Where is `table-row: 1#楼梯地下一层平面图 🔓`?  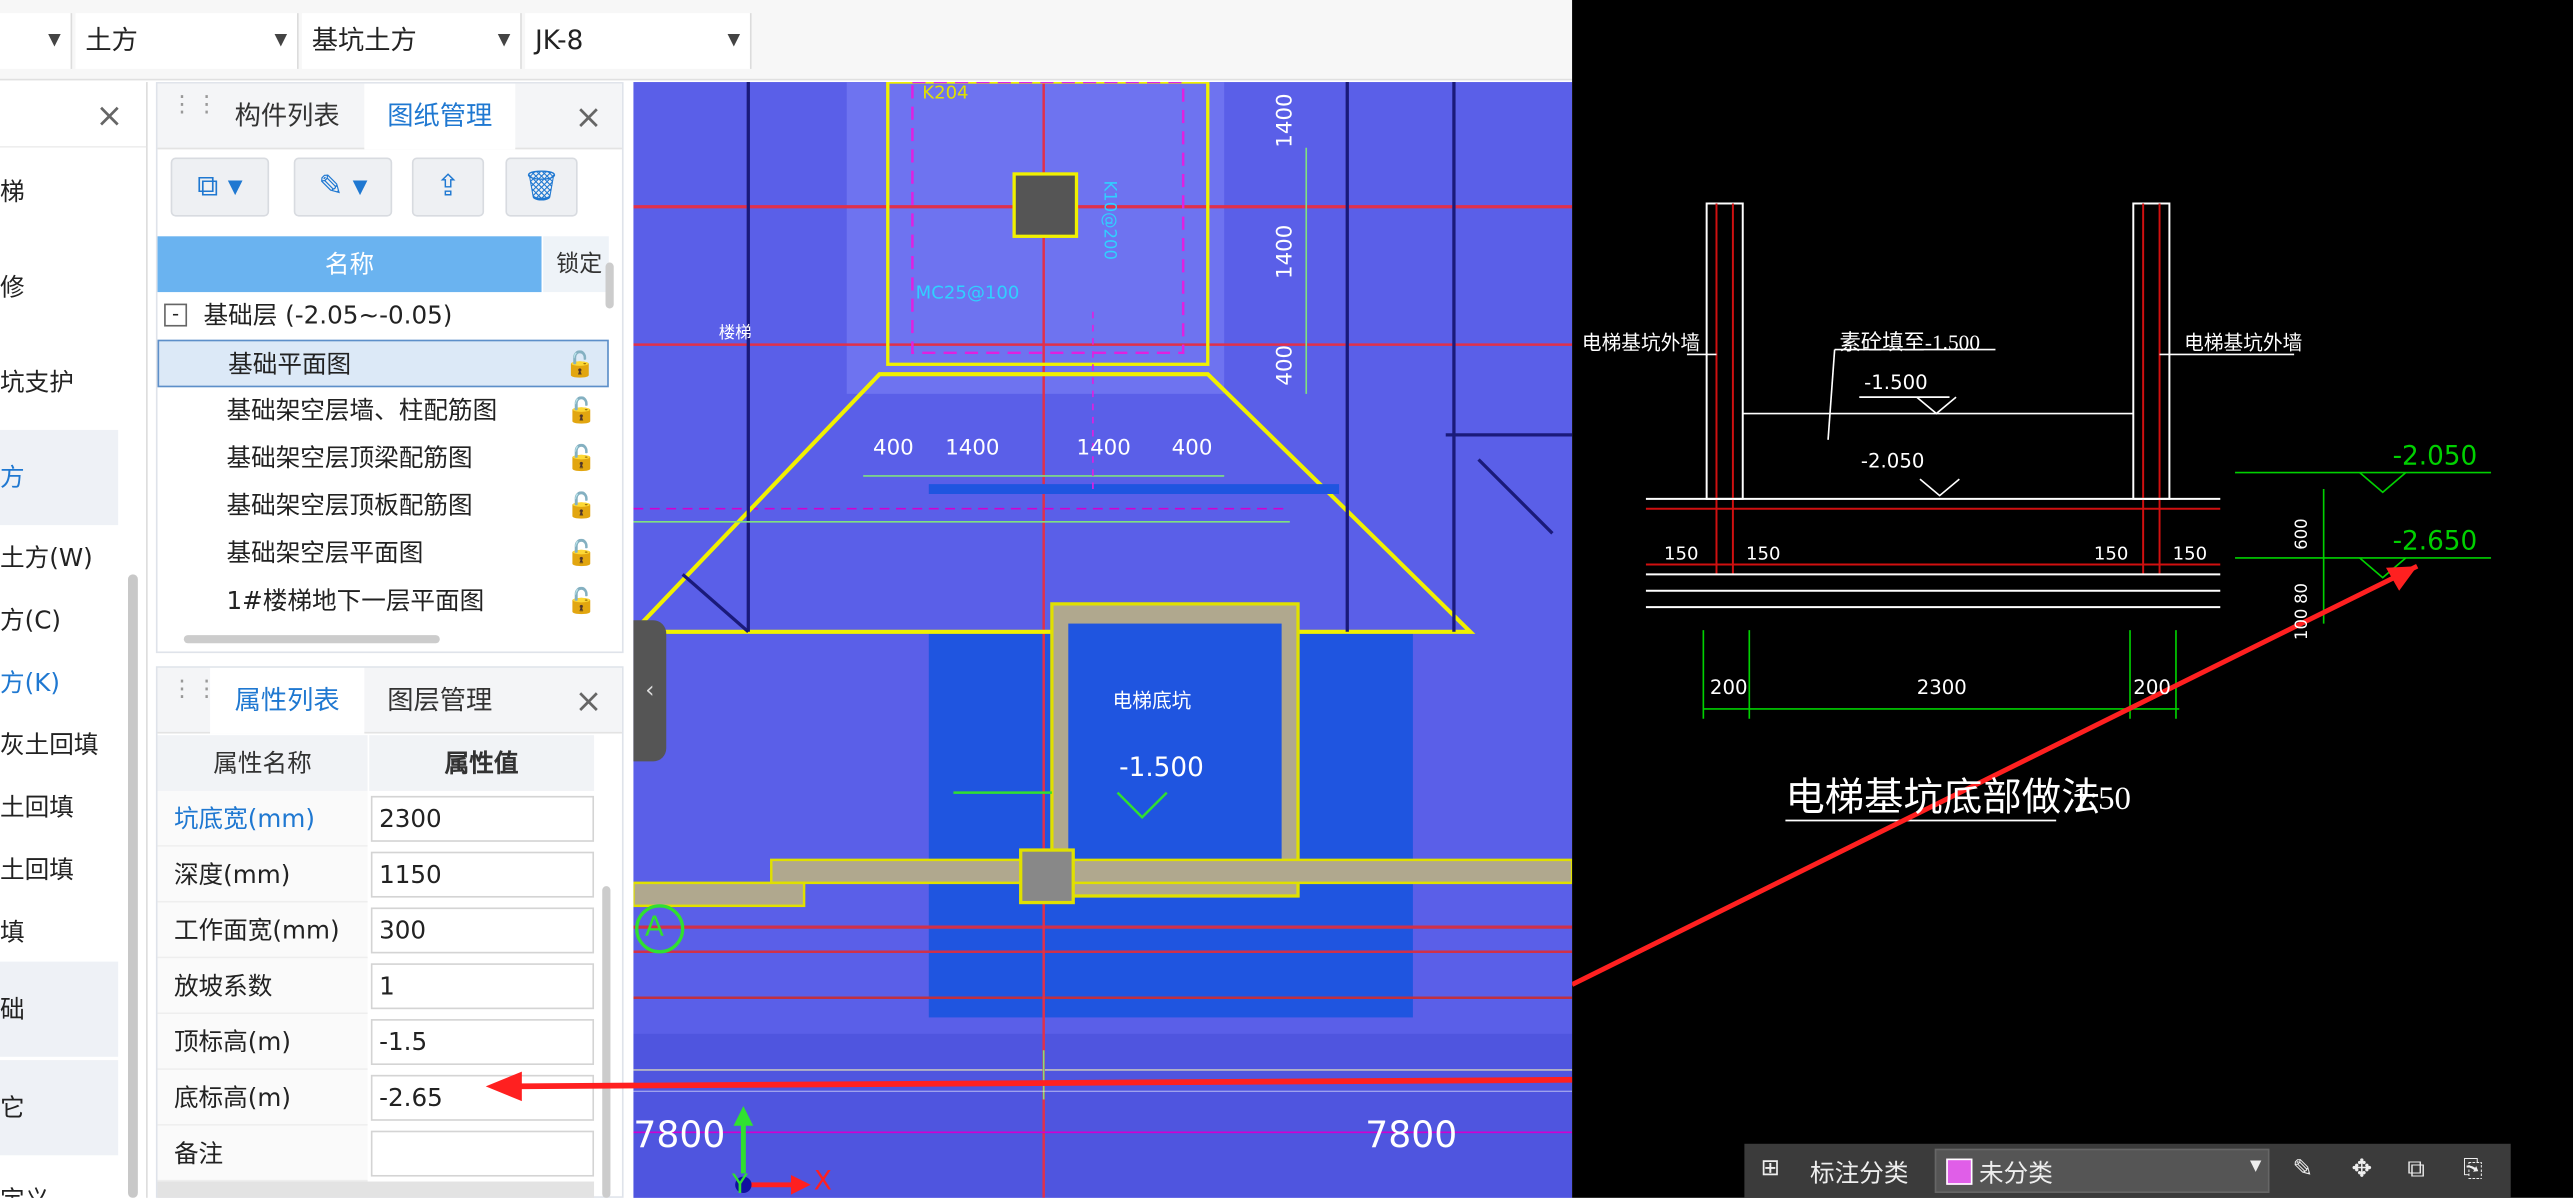 table-row: 1#楼梯地下一层平面图 🔓 is located at coordinates (383, 602).